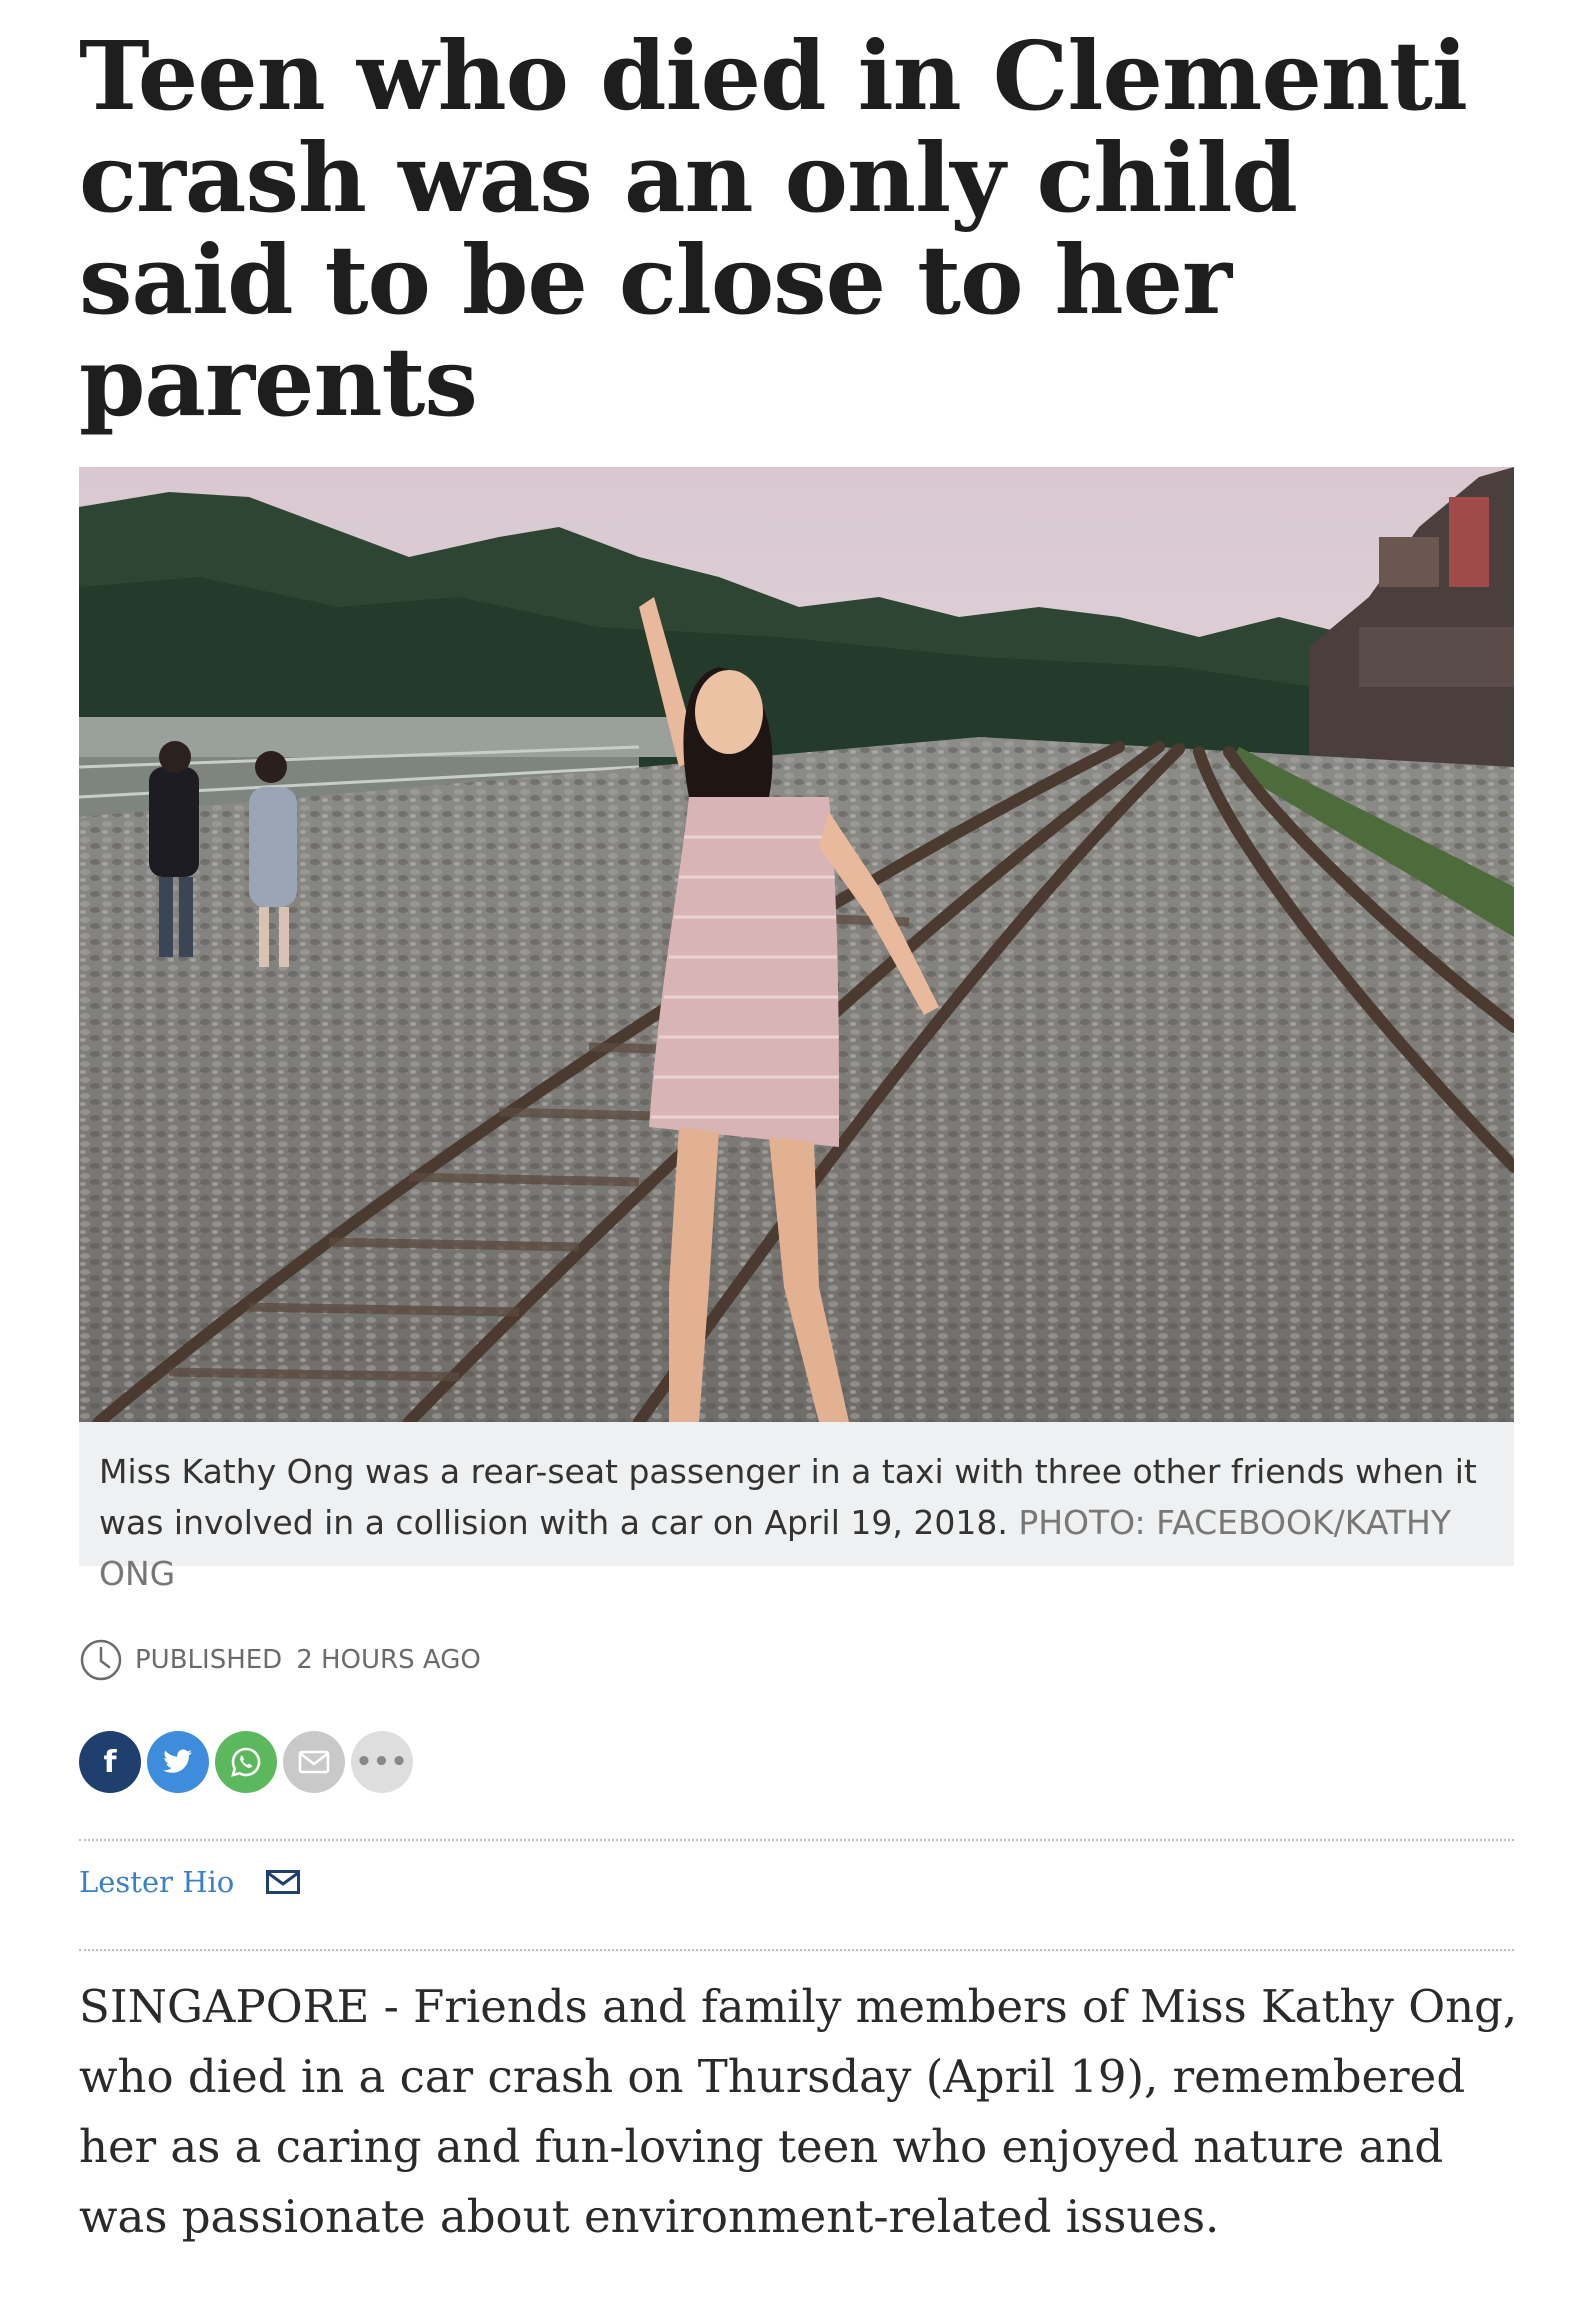 Image resolution: width=1593 pixels, height=2303 pixels. Describe the element at coordinates (796, 1950) in the screenshot. I see `byline-bottom-divider` at that location.